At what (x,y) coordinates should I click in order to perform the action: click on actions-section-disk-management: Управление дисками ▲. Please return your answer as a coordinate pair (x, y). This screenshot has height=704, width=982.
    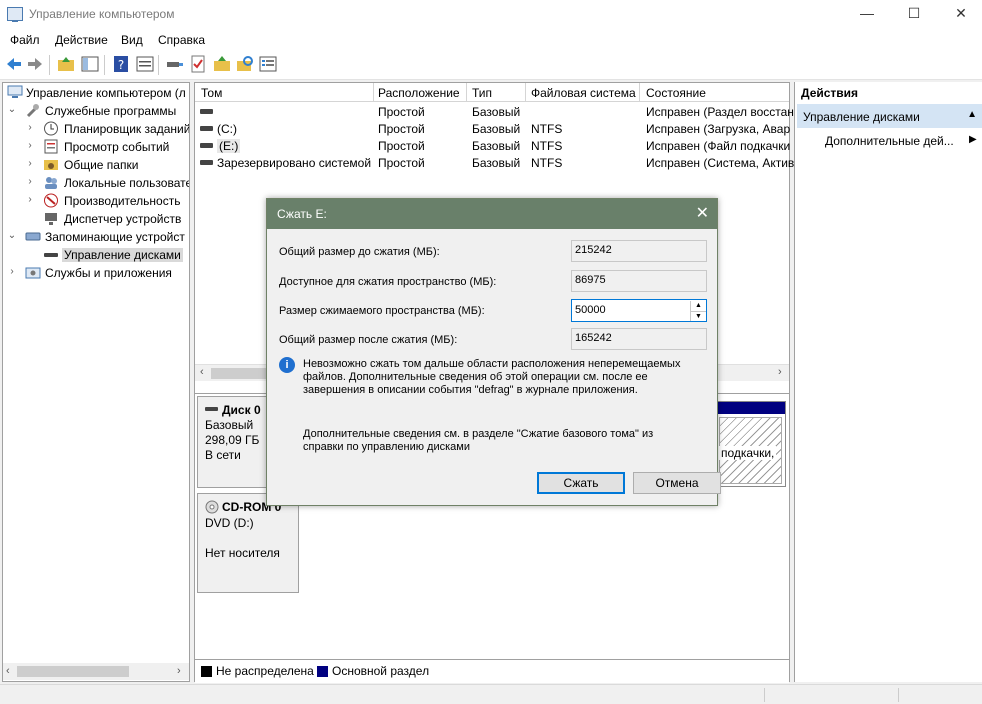
    Looking at the image, I should click on (889, 116).